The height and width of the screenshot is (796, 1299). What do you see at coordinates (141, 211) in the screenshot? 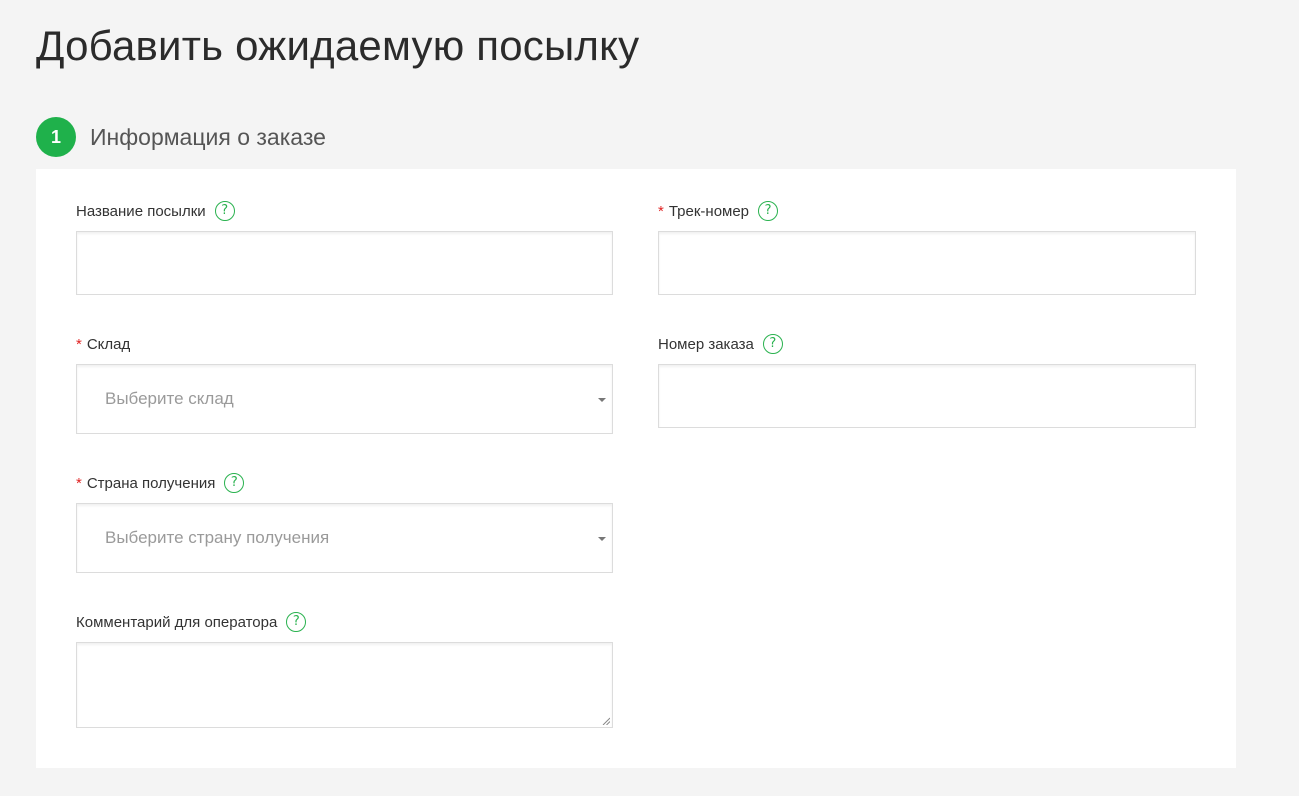
I see `parcel-name-label: Название посылки` at bounding box center [141, 211].